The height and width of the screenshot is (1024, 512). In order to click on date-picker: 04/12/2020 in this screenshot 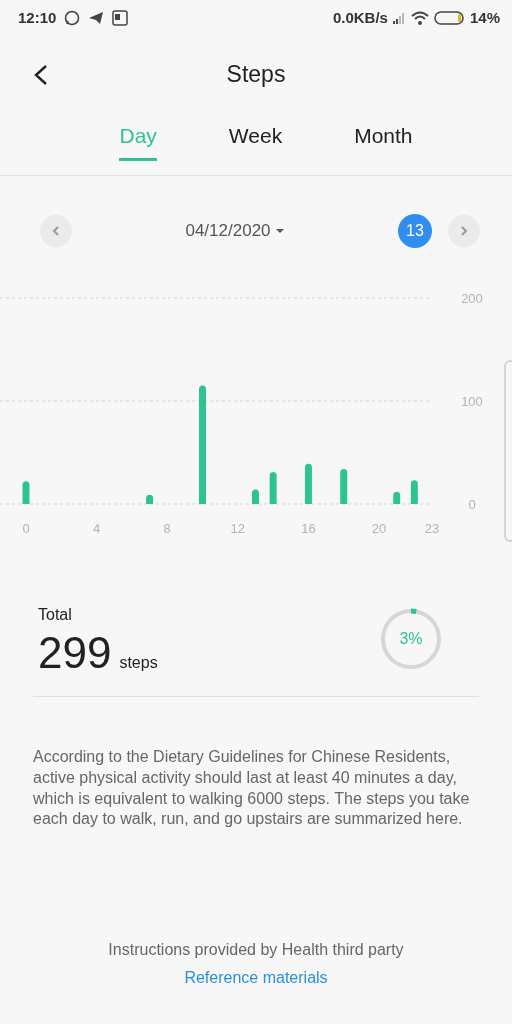, I will do `click(235, 231)`.